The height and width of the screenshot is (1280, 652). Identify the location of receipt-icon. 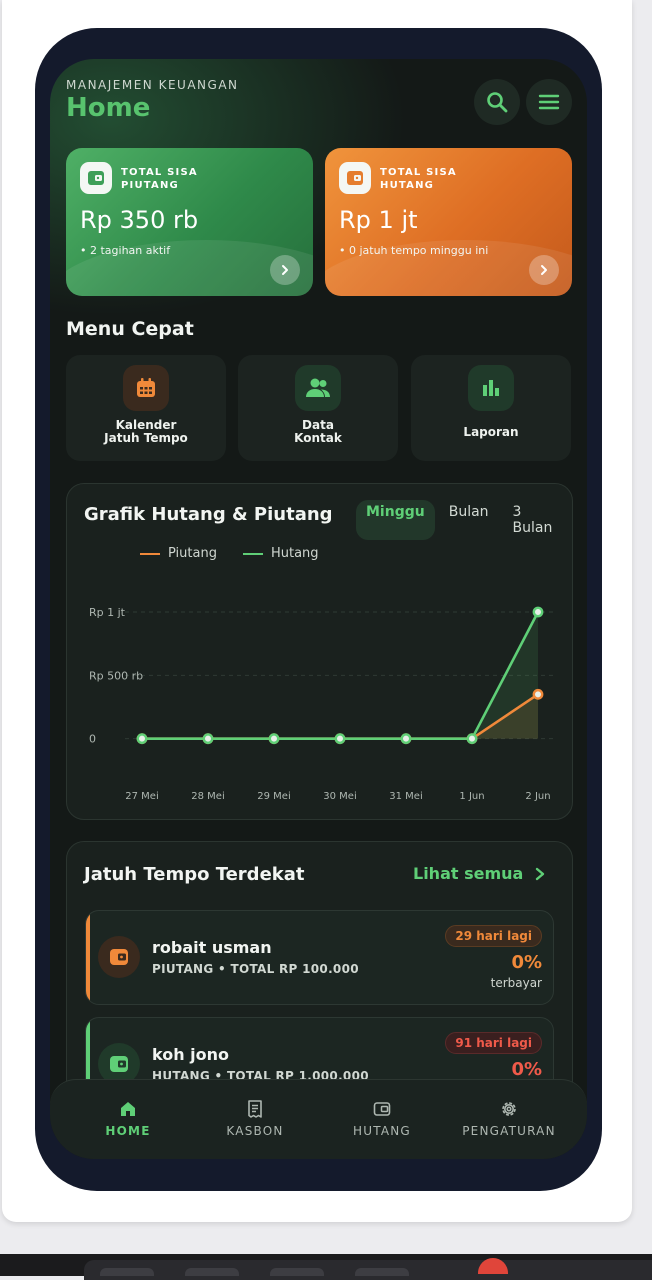
(255, 1109).